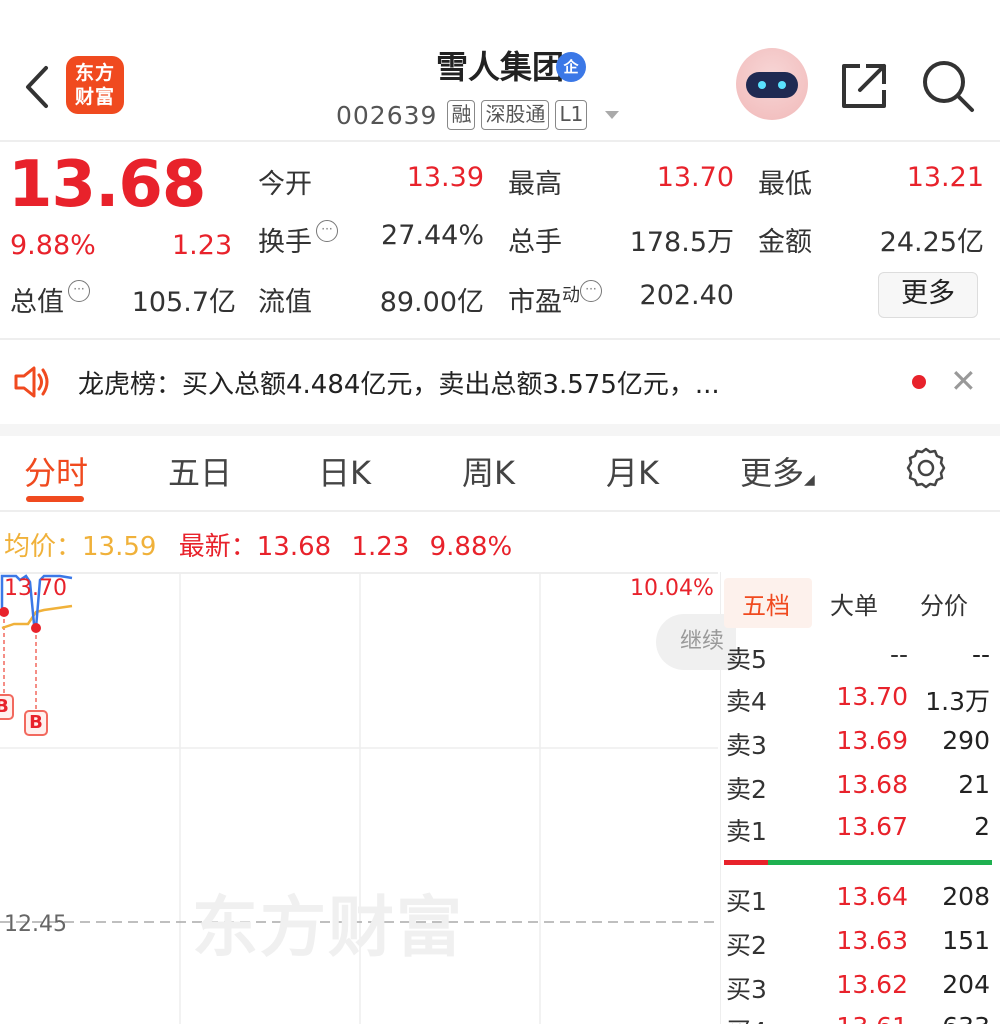 This screenshot has width=1000, height=1024. What do you see at coordinates (957, 701) in the screenshot?
I see `ask-volume: 1.3万` at bounding box center [957, 701].